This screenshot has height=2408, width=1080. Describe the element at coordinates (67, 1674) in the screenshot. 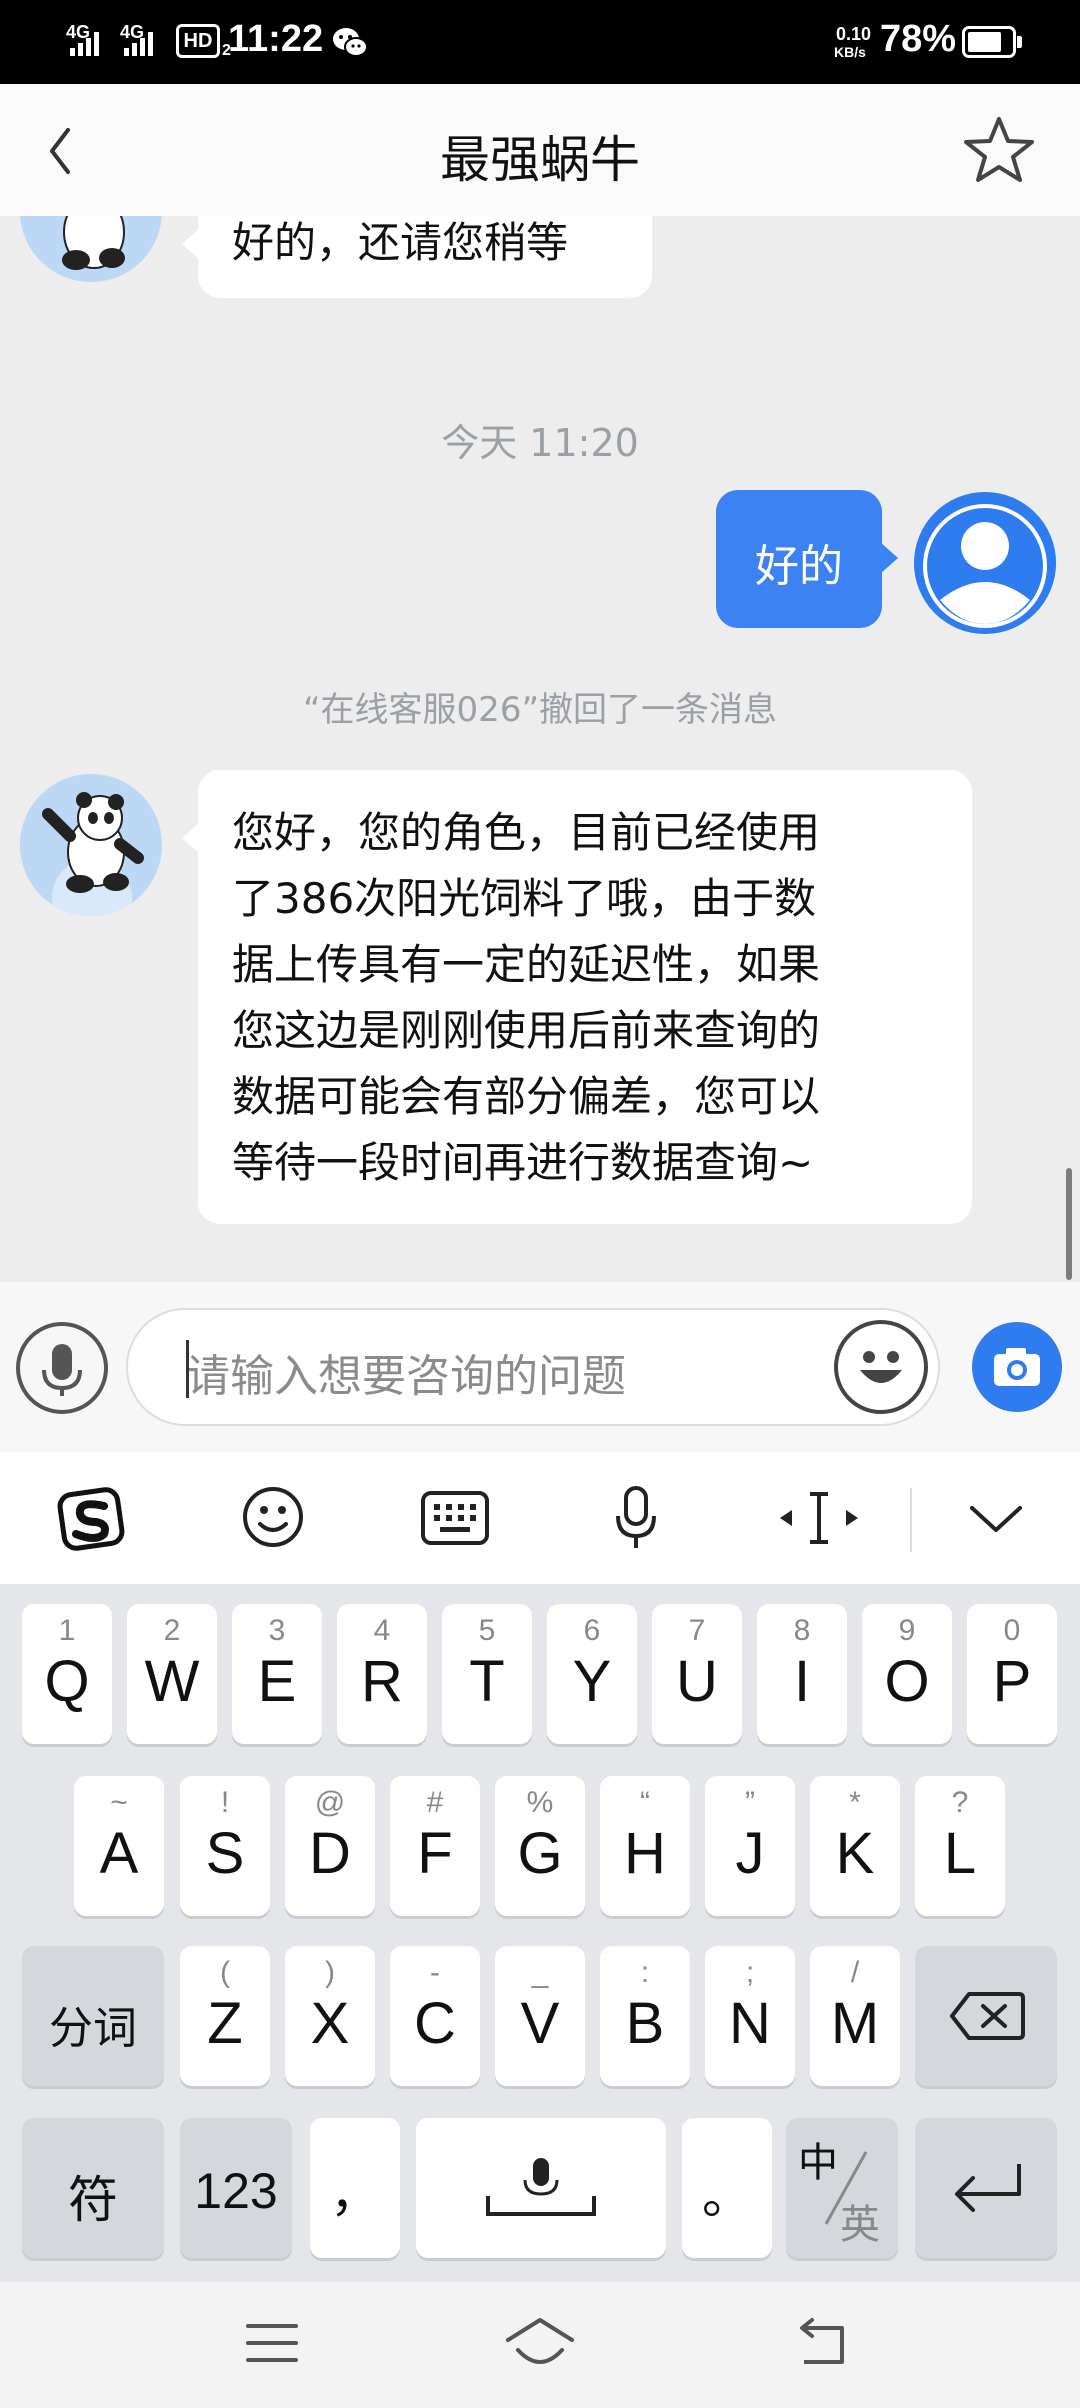

I see `key-q: 1Q` at that location.